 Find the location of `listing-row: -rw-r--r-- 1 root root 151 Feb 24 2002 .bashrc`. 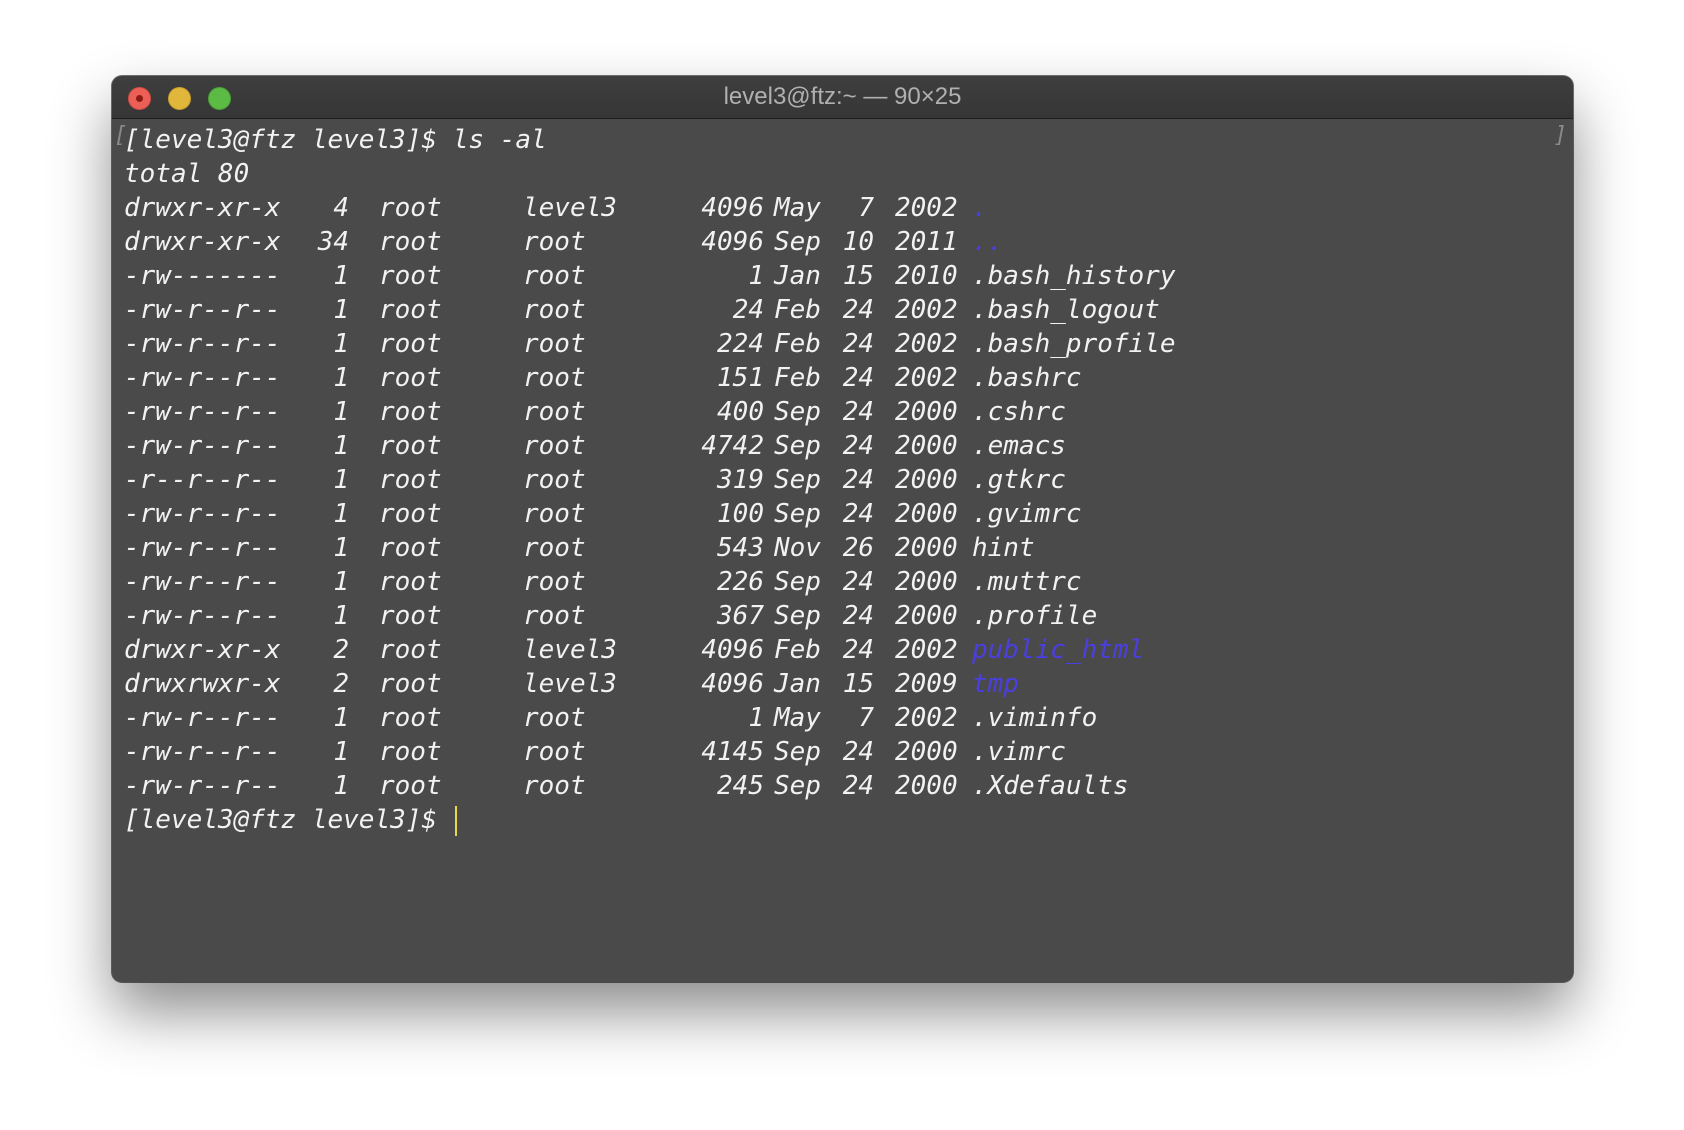

listing-row: -rw-r--r-- 1 root root 151 Feb 24 2002 .bashrc is located at coordinates (848, 378).